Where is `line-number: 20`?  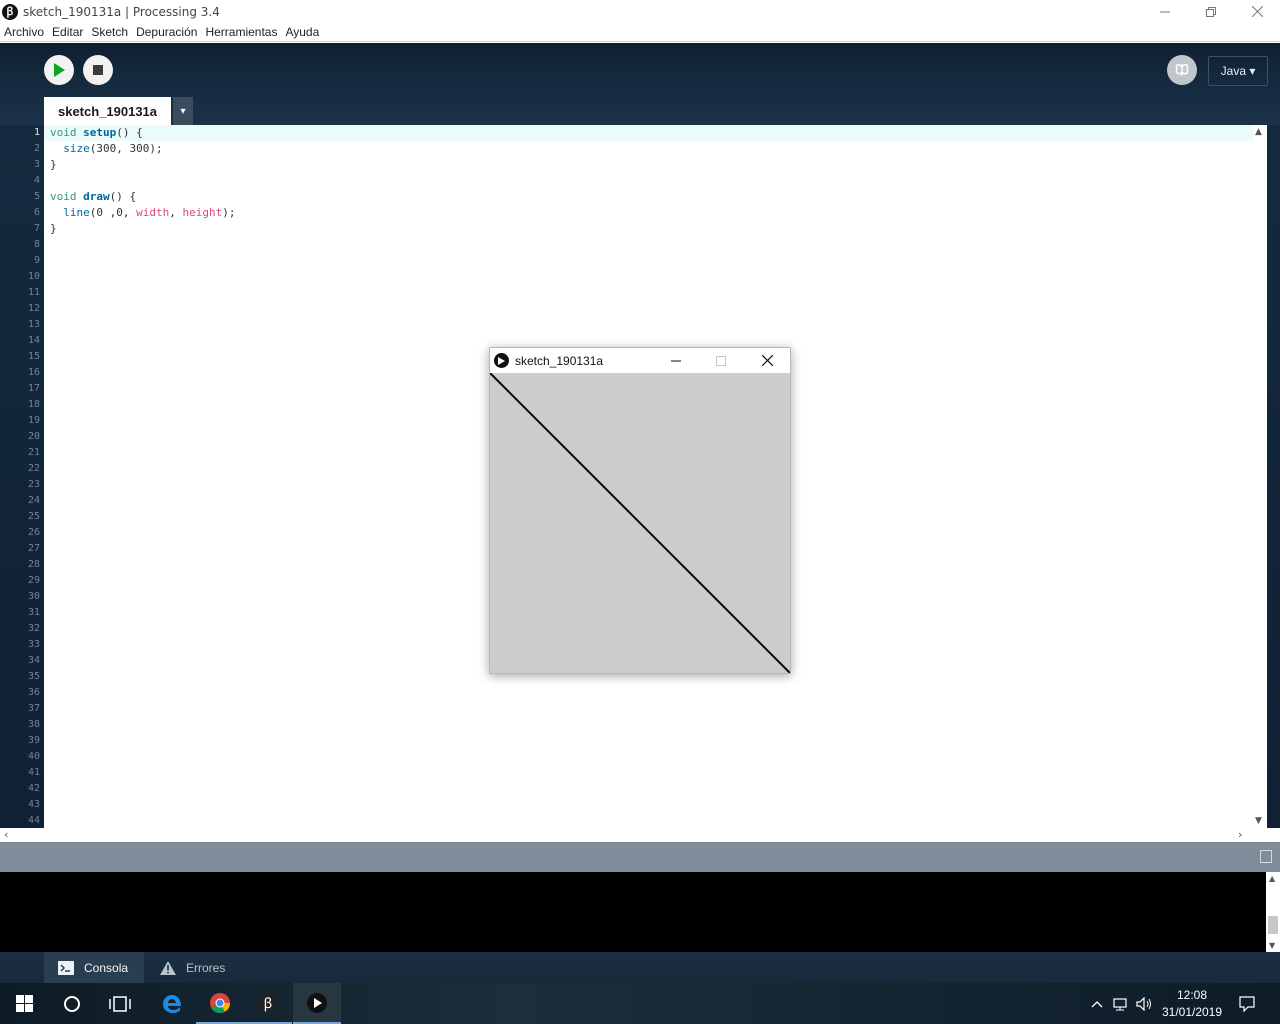 line-number: 20 is located at coordinates (33, 436).